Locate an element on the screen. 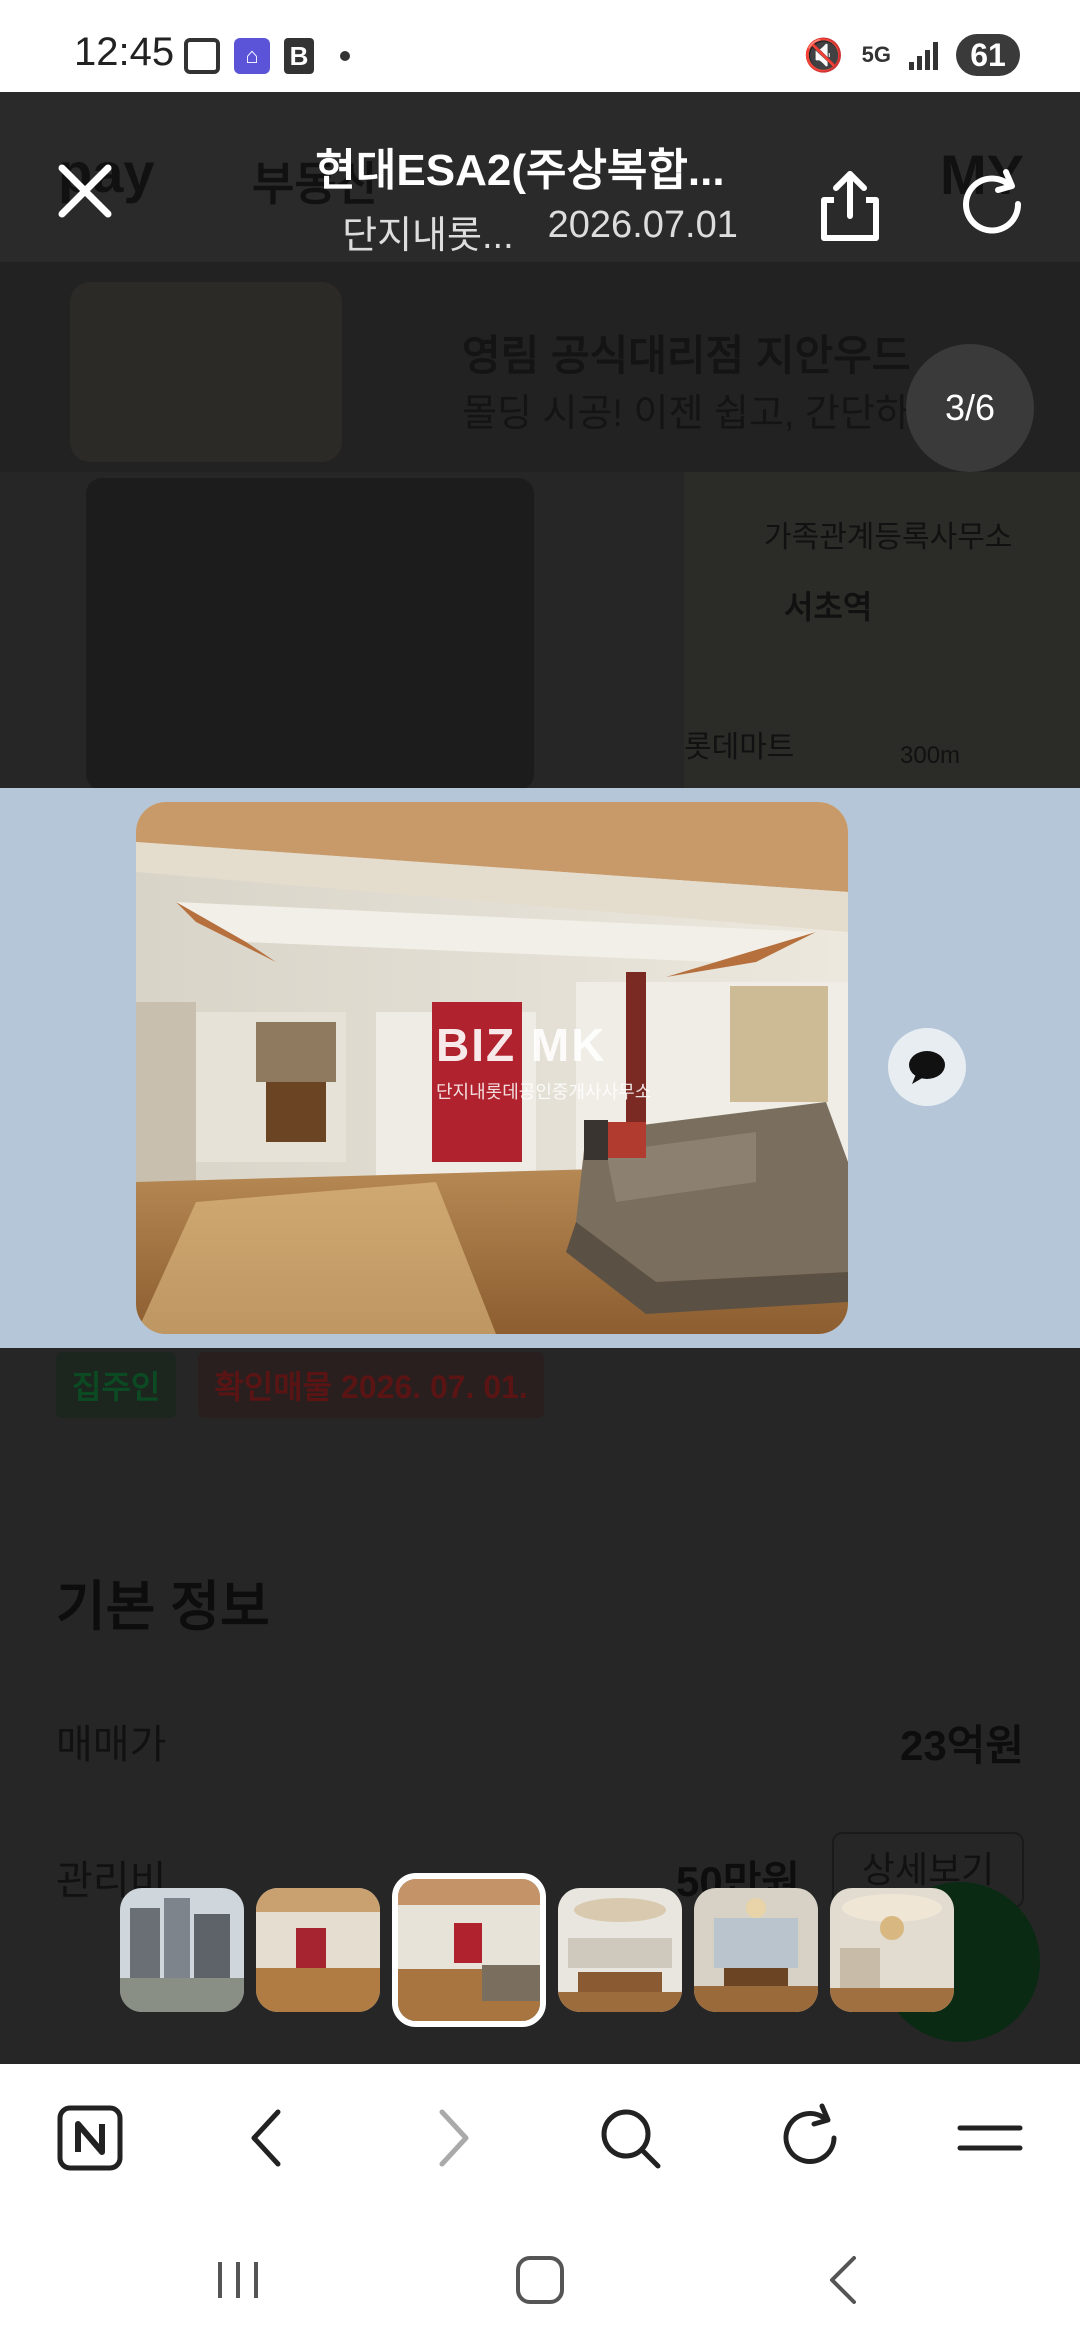  menu-icon is located at coordinates (990, 2138).